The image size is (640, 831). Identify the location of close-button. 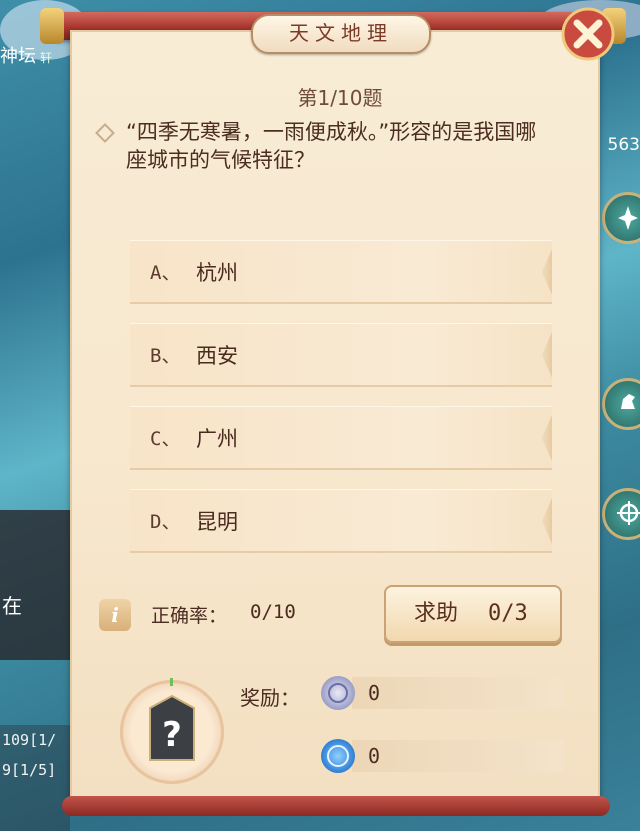
(588, 34).